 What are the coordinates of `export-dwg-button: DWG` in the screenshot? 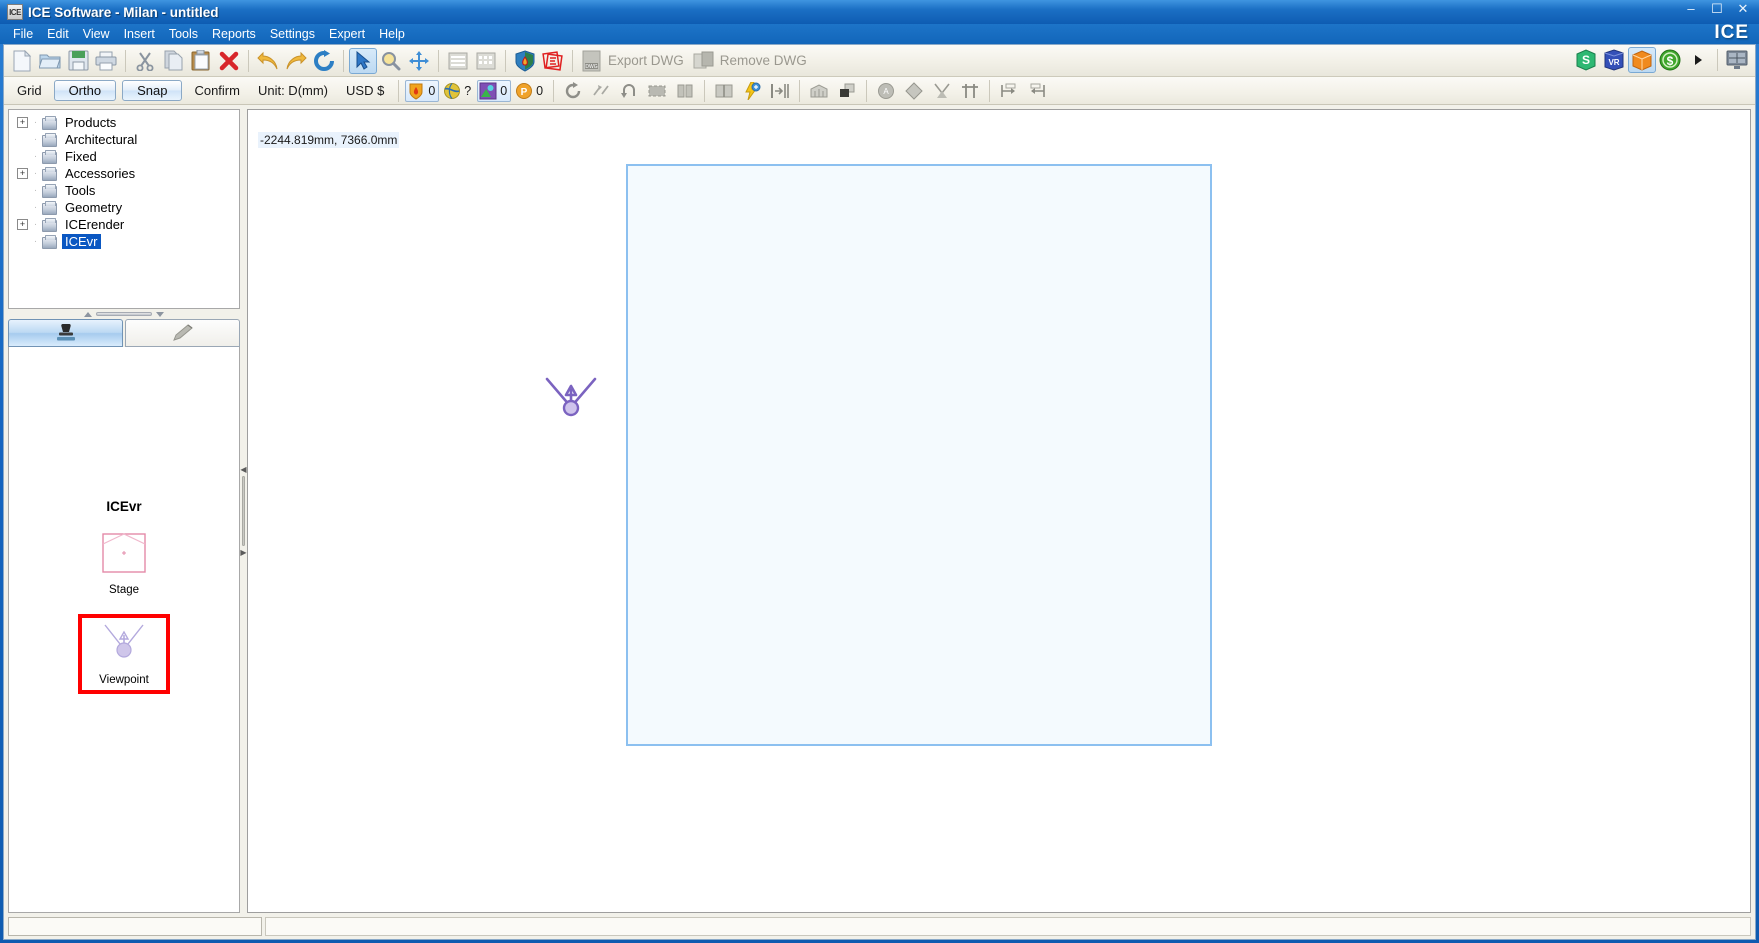 It's located at (592, 61).